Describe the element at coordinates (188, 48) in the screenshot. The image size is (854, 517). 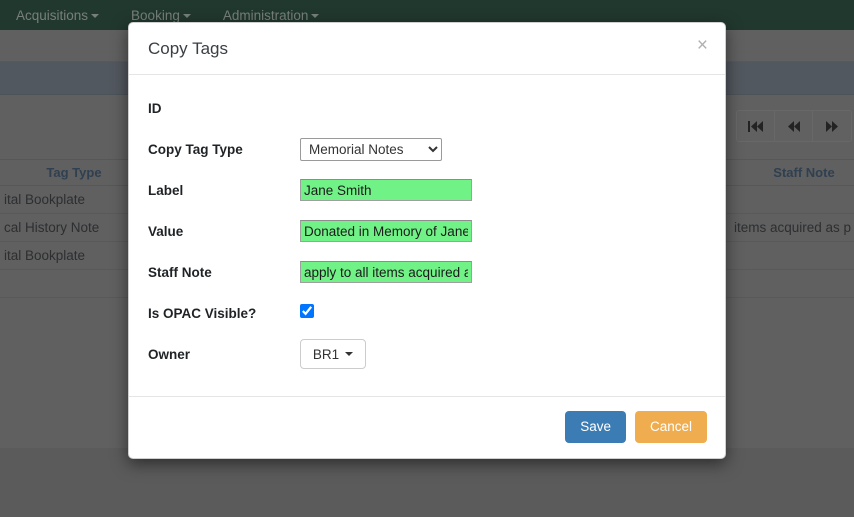
I see `modal-title: Copy Tags` at that location.